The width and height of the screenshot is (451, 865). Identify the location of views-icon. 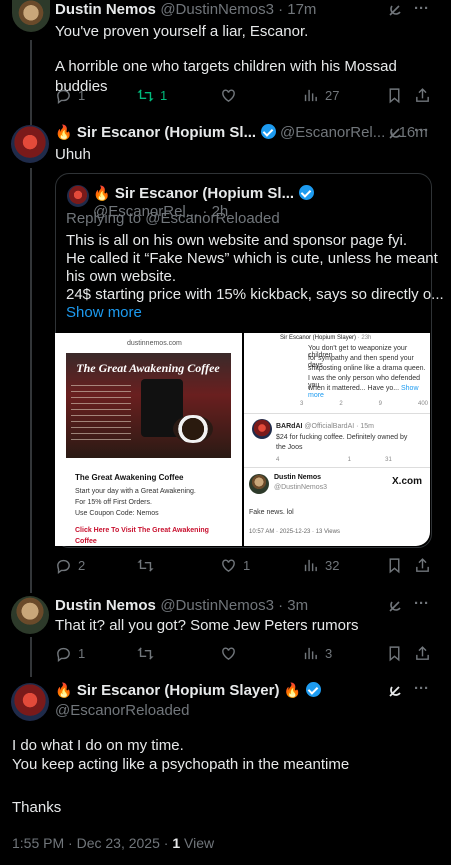
(310, 653).